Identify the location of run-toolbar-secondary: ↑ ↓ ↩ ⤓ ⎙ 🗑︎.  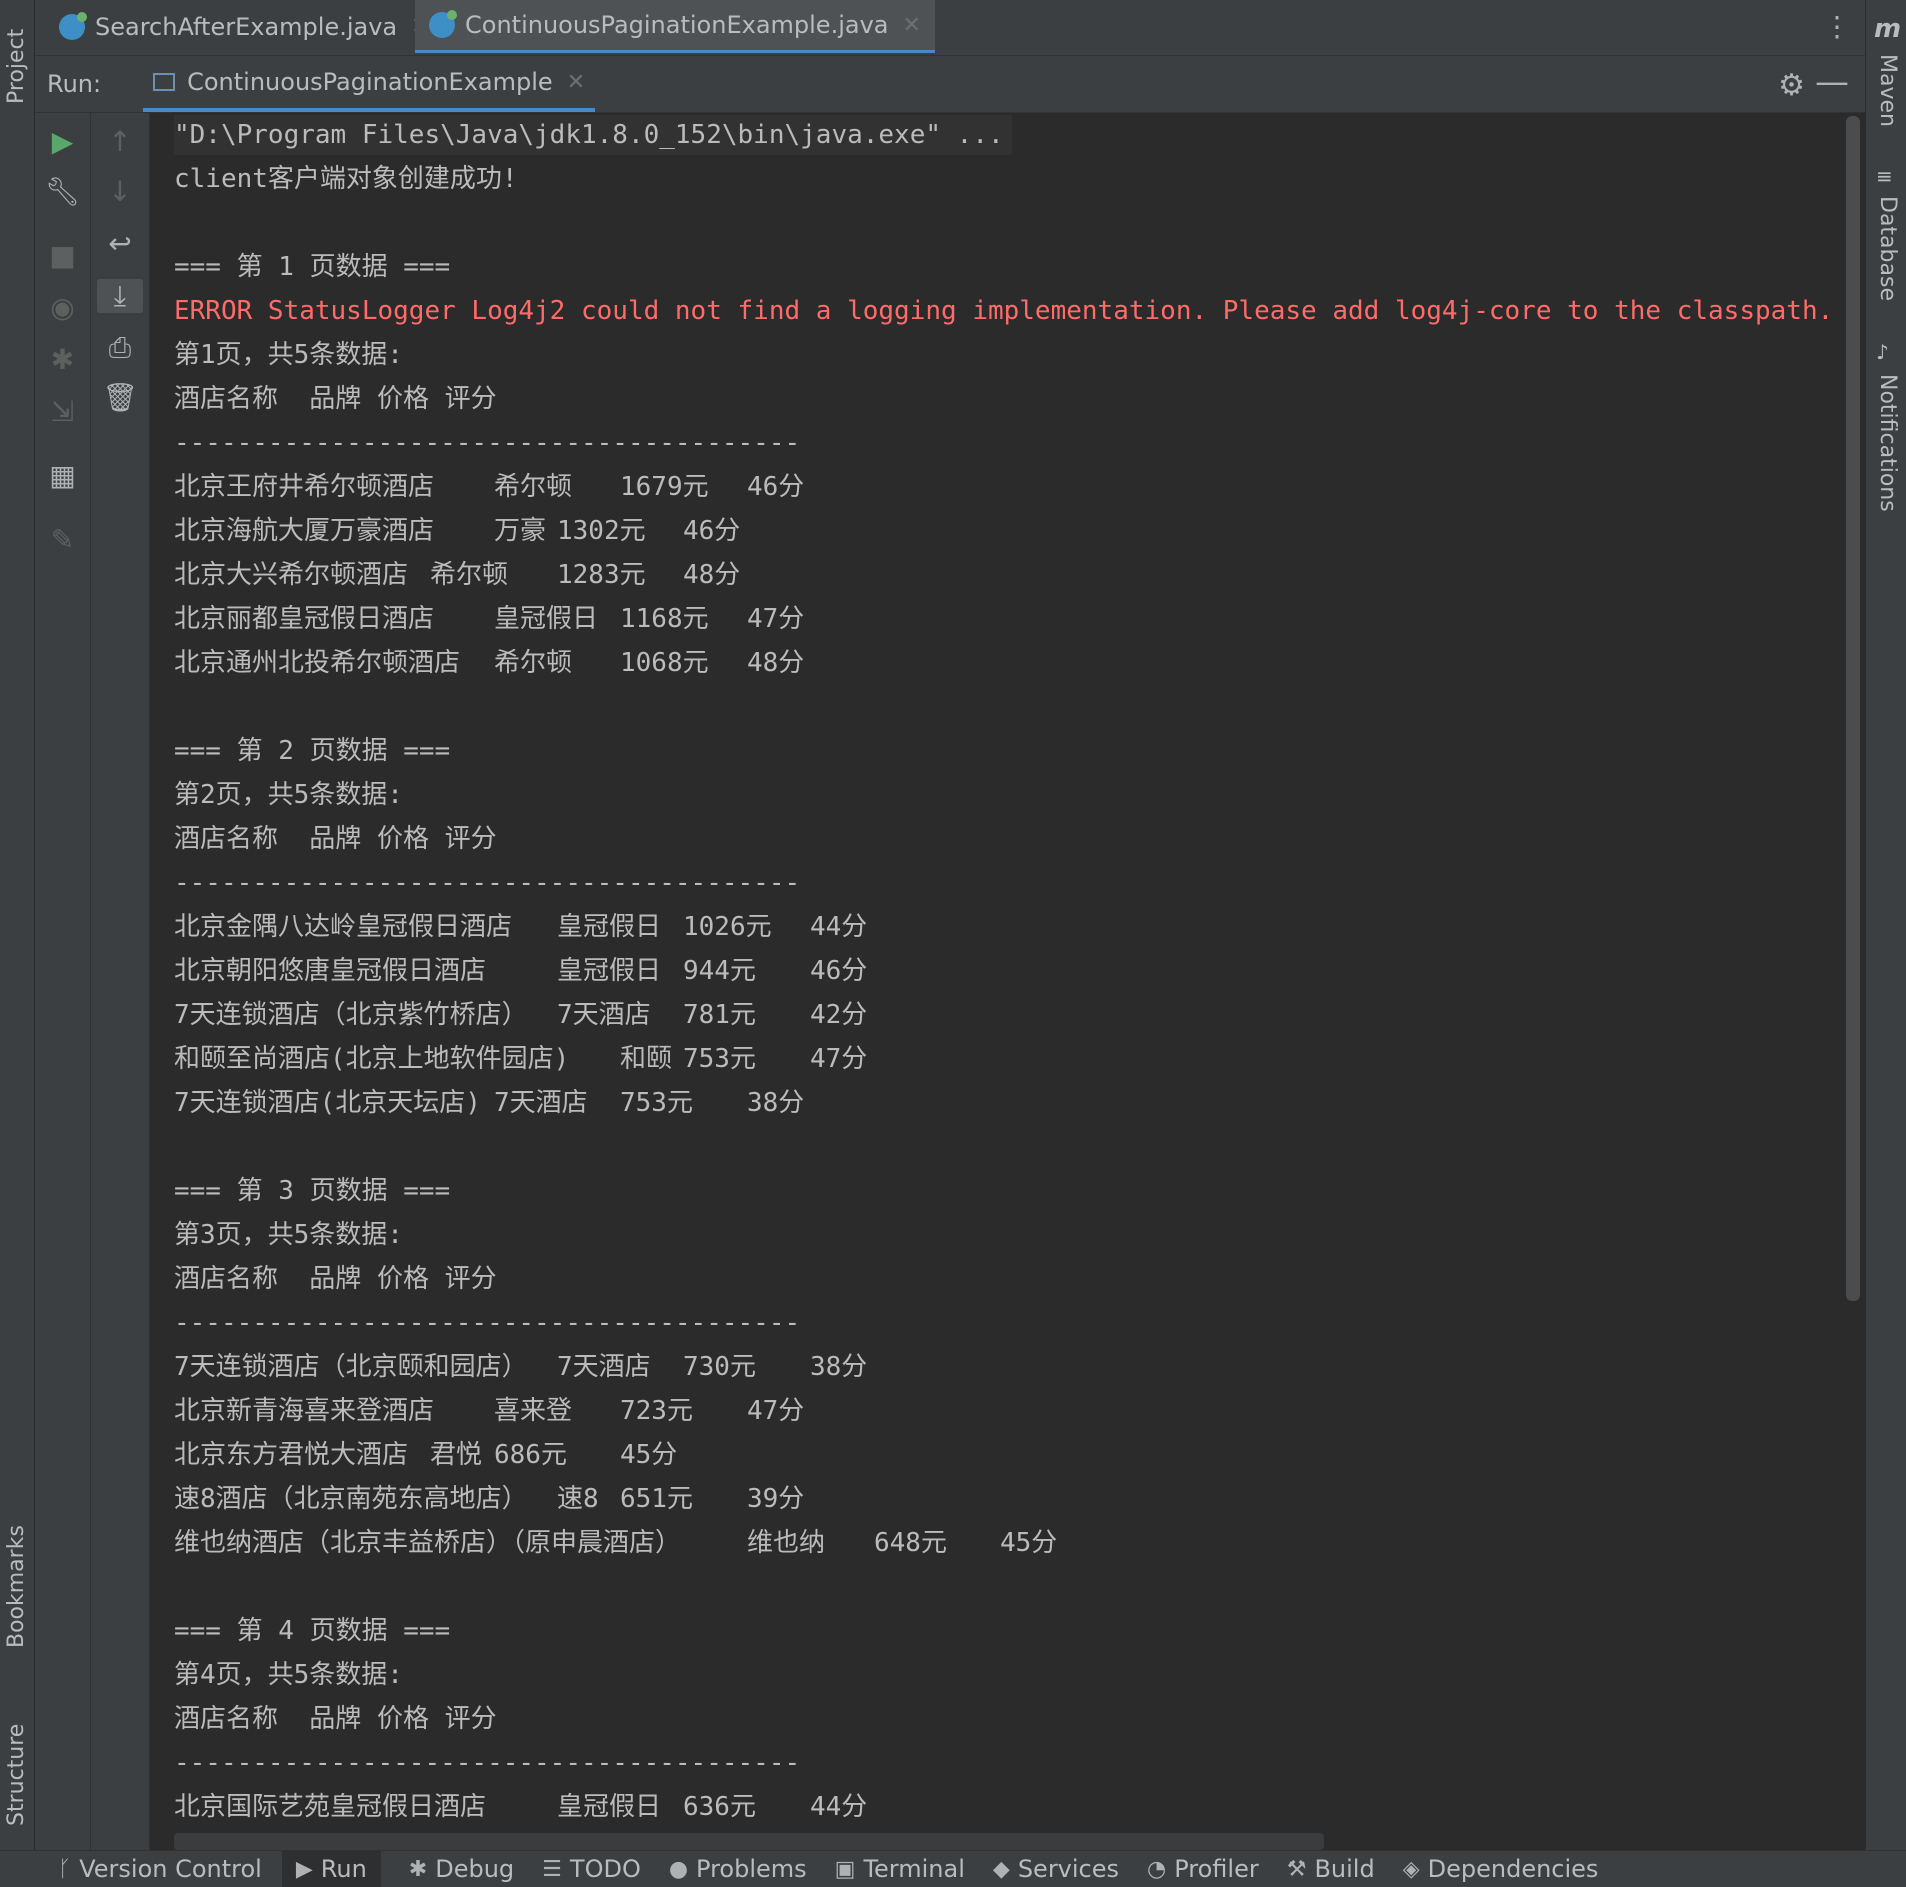
(120, 981).